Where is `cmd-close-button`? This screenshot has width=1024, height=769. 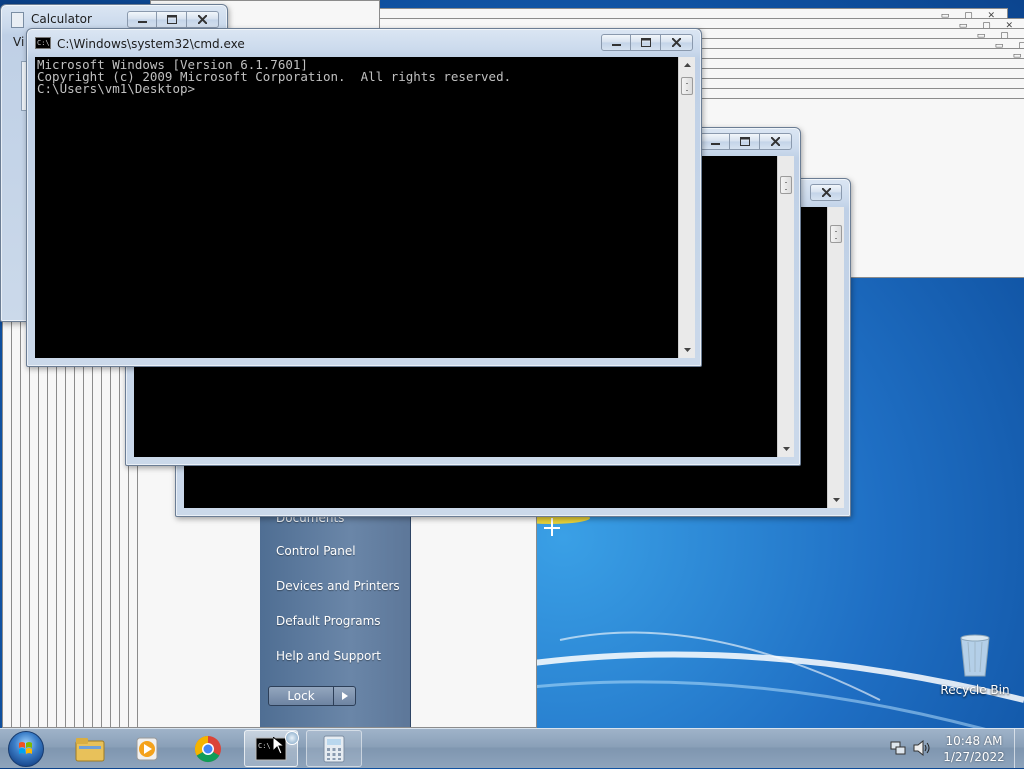
cmd-close-button is located at coordinates (677, 42).